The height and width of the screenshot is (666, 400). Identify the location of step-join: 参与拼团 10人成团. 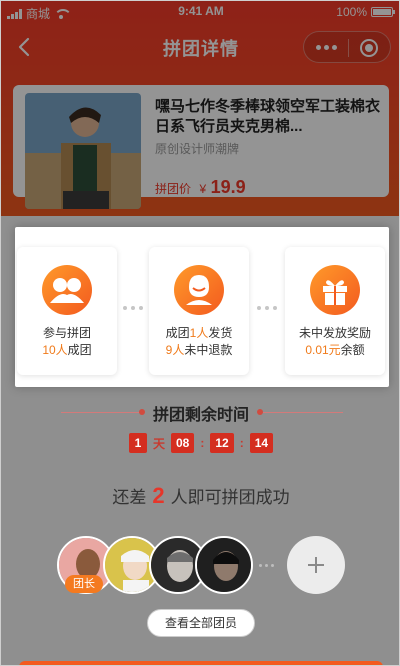
(67, 311).